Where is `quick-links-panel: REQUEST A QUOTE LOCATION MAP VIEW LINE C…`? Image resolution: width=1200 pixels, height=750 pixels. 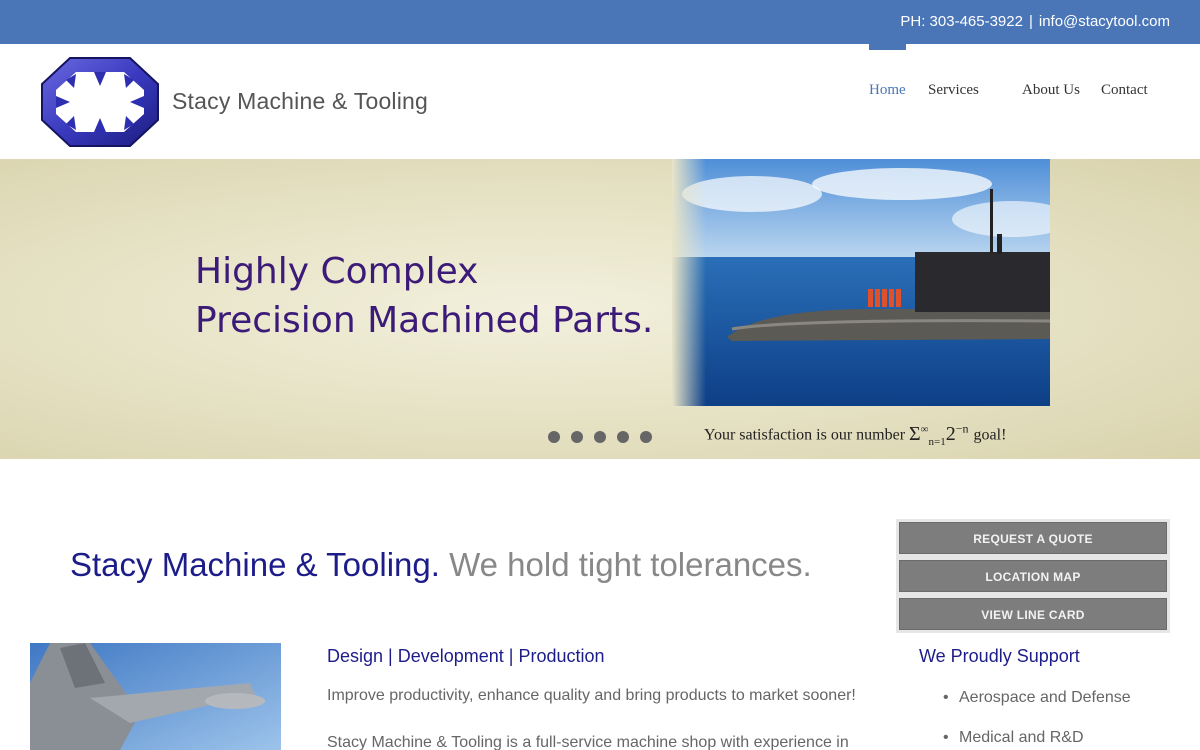 quick-links-panel: REQUEST A QUOTE LOCATION MAP VIEW LINE C… is located at coordinates (1033, 576).